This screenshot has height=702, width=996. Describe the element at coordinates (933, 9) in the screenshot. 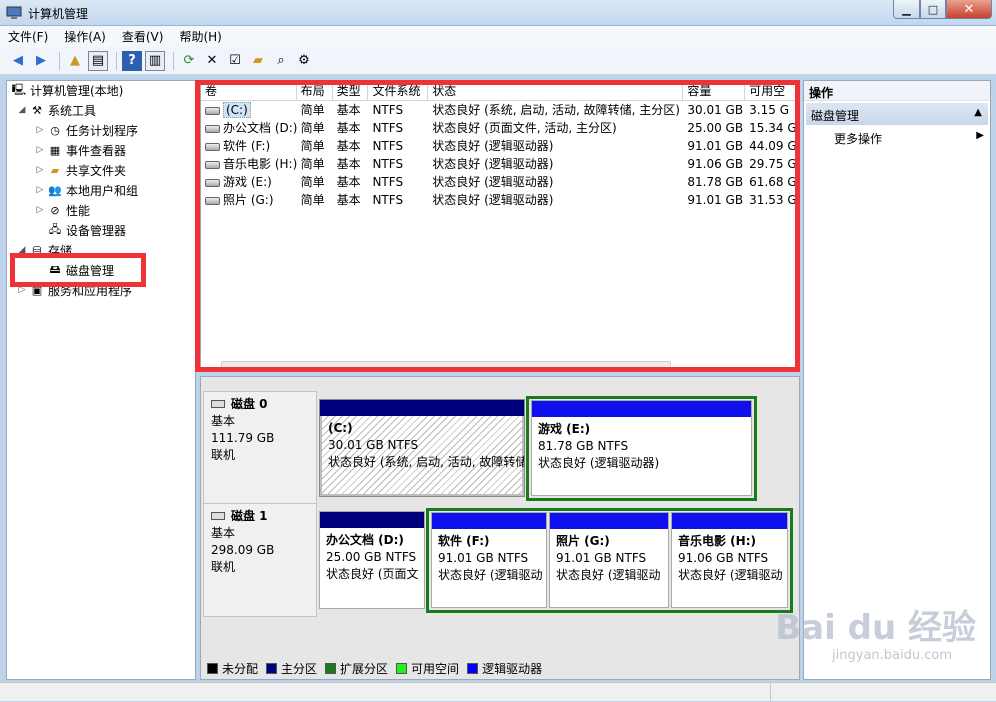

I see `maximize-button: □` at that location.